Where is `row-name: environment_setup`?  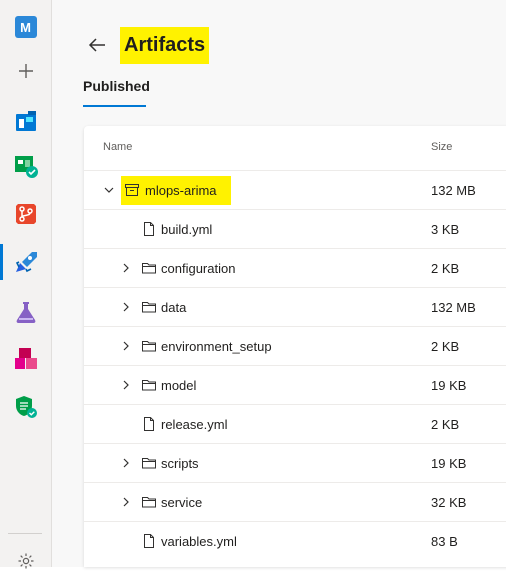 row-name: environment_setup is located at coordinates (216, 346).